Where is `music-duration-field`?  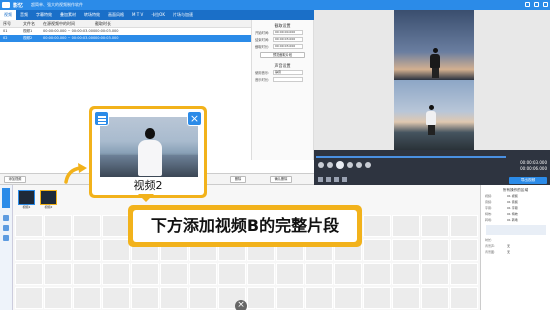 music-duration-field is located at coordinates (288, 79).